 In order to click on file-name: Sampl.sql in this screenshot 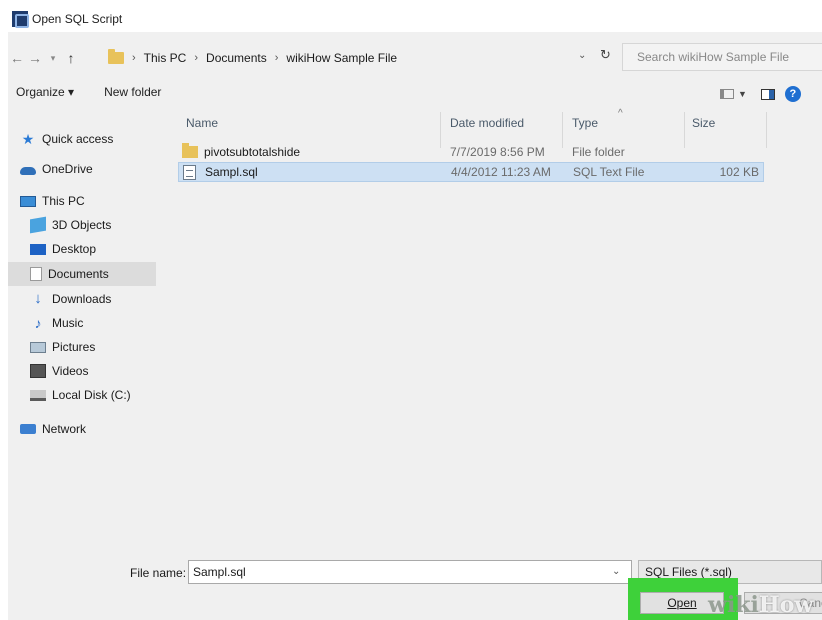, I will do `click(231, 172)`.